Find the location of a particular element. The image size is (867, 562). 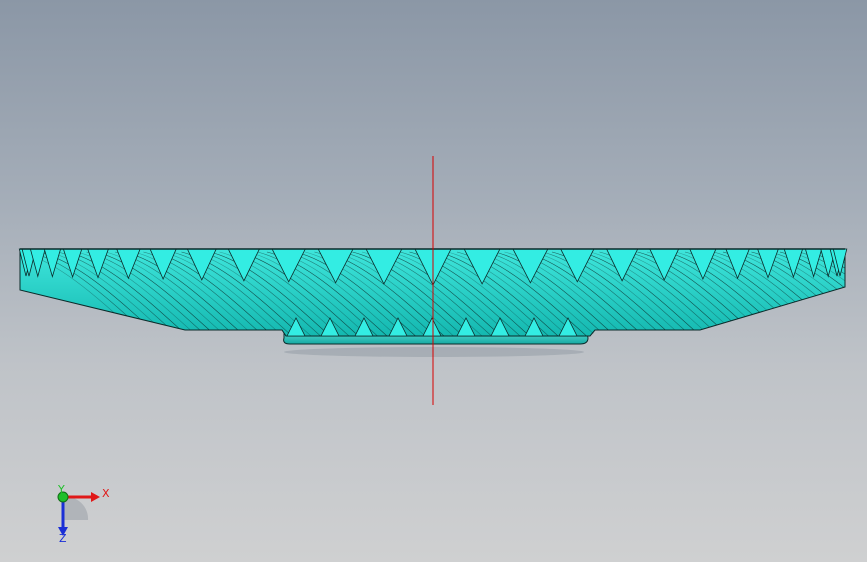

y-axis-label: Y is located at coordinates (61, 489).